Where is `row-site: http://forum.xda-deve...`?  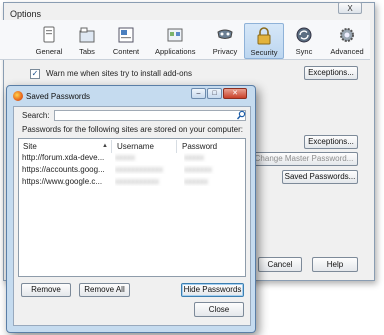
row-site: http://forum.xda-deve... is located at coordinates (63, 157).